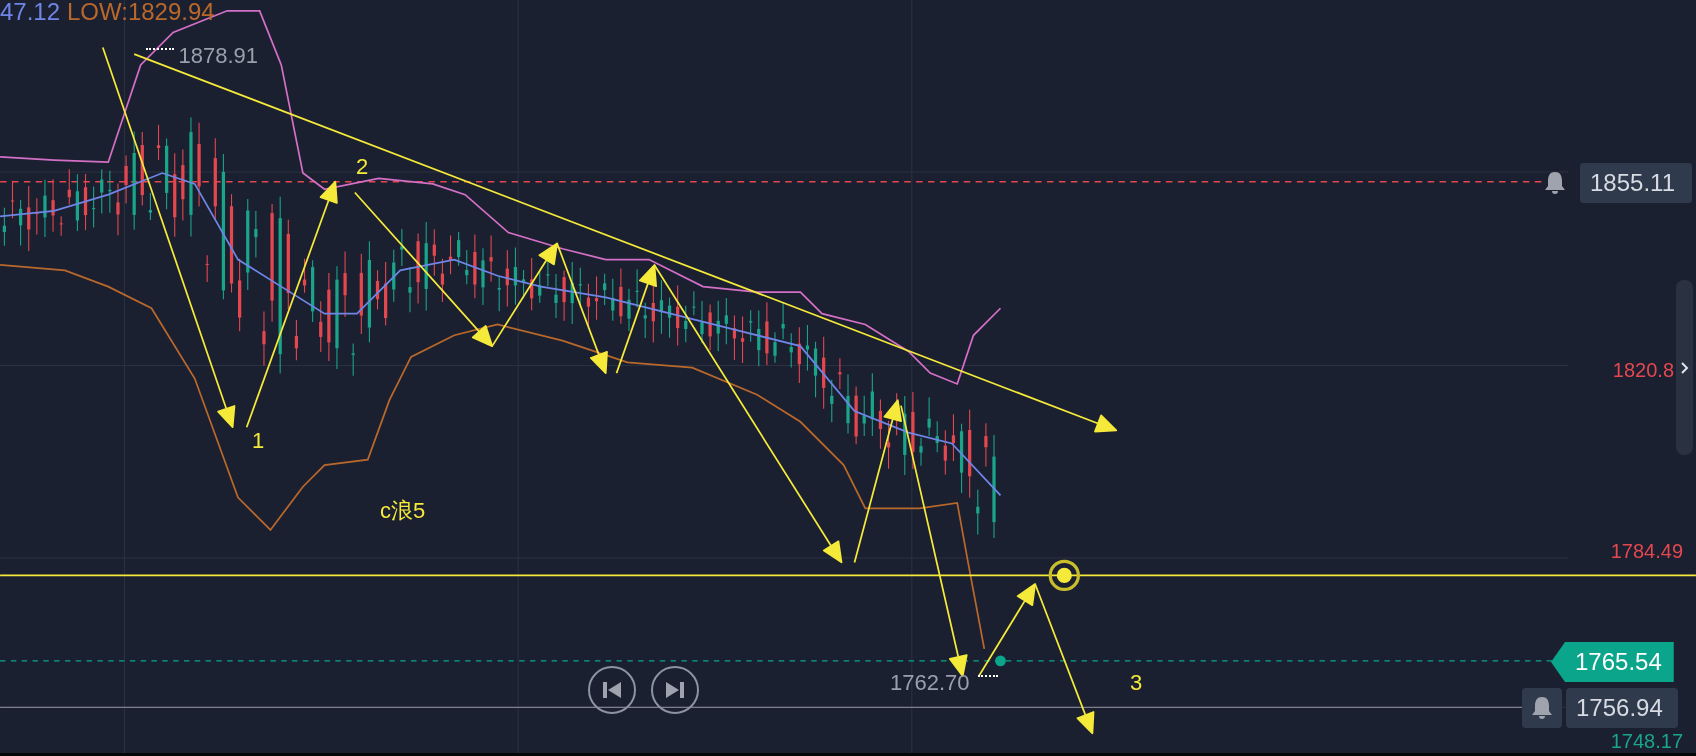  I want to click on alert-price-label: 1756.94, so click(1622, 708).